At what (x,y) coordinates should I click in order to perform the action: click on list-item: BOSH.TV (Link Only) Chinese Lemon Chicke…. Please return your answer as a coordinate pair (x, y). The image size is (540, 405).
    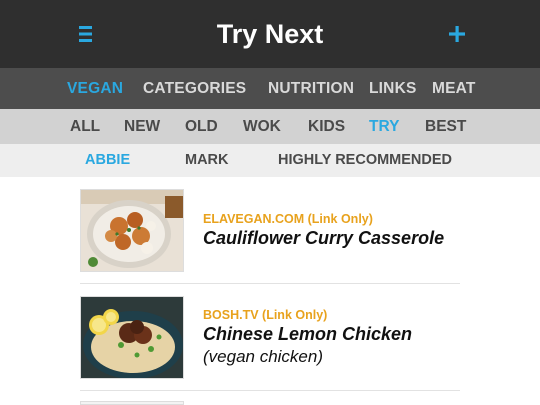
    Looking at the image, I should click on (270, 337).